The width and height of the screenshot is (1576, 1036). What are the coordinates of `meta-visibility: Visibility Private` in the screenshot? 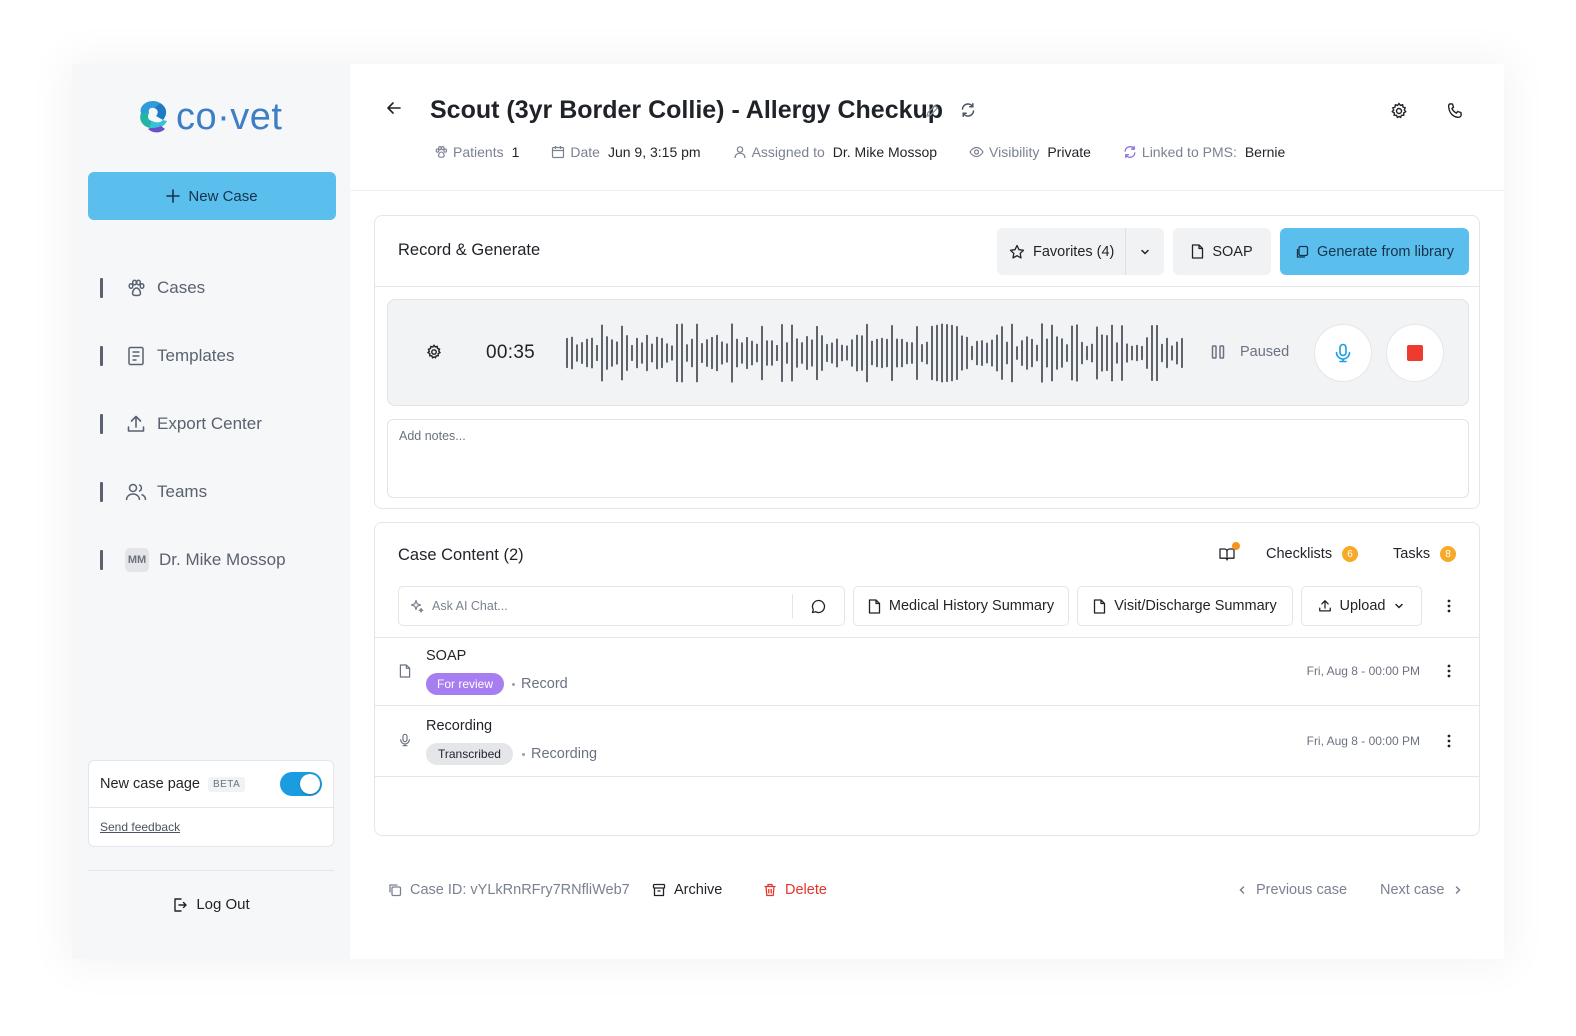 It's located at (1030, 152).